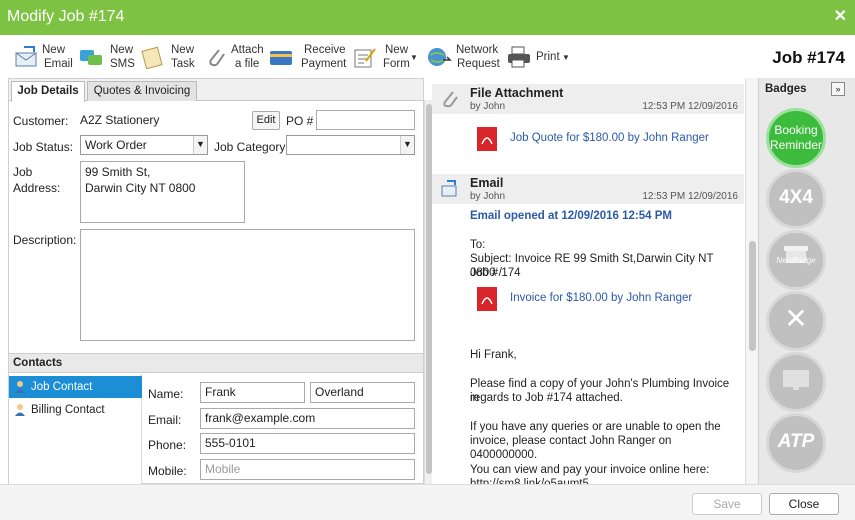 The height and width of the screenshot is (520, 855). Describe the element at coordinates (428, 292) in the screenshot. I see `details-scrollbar` at that location.